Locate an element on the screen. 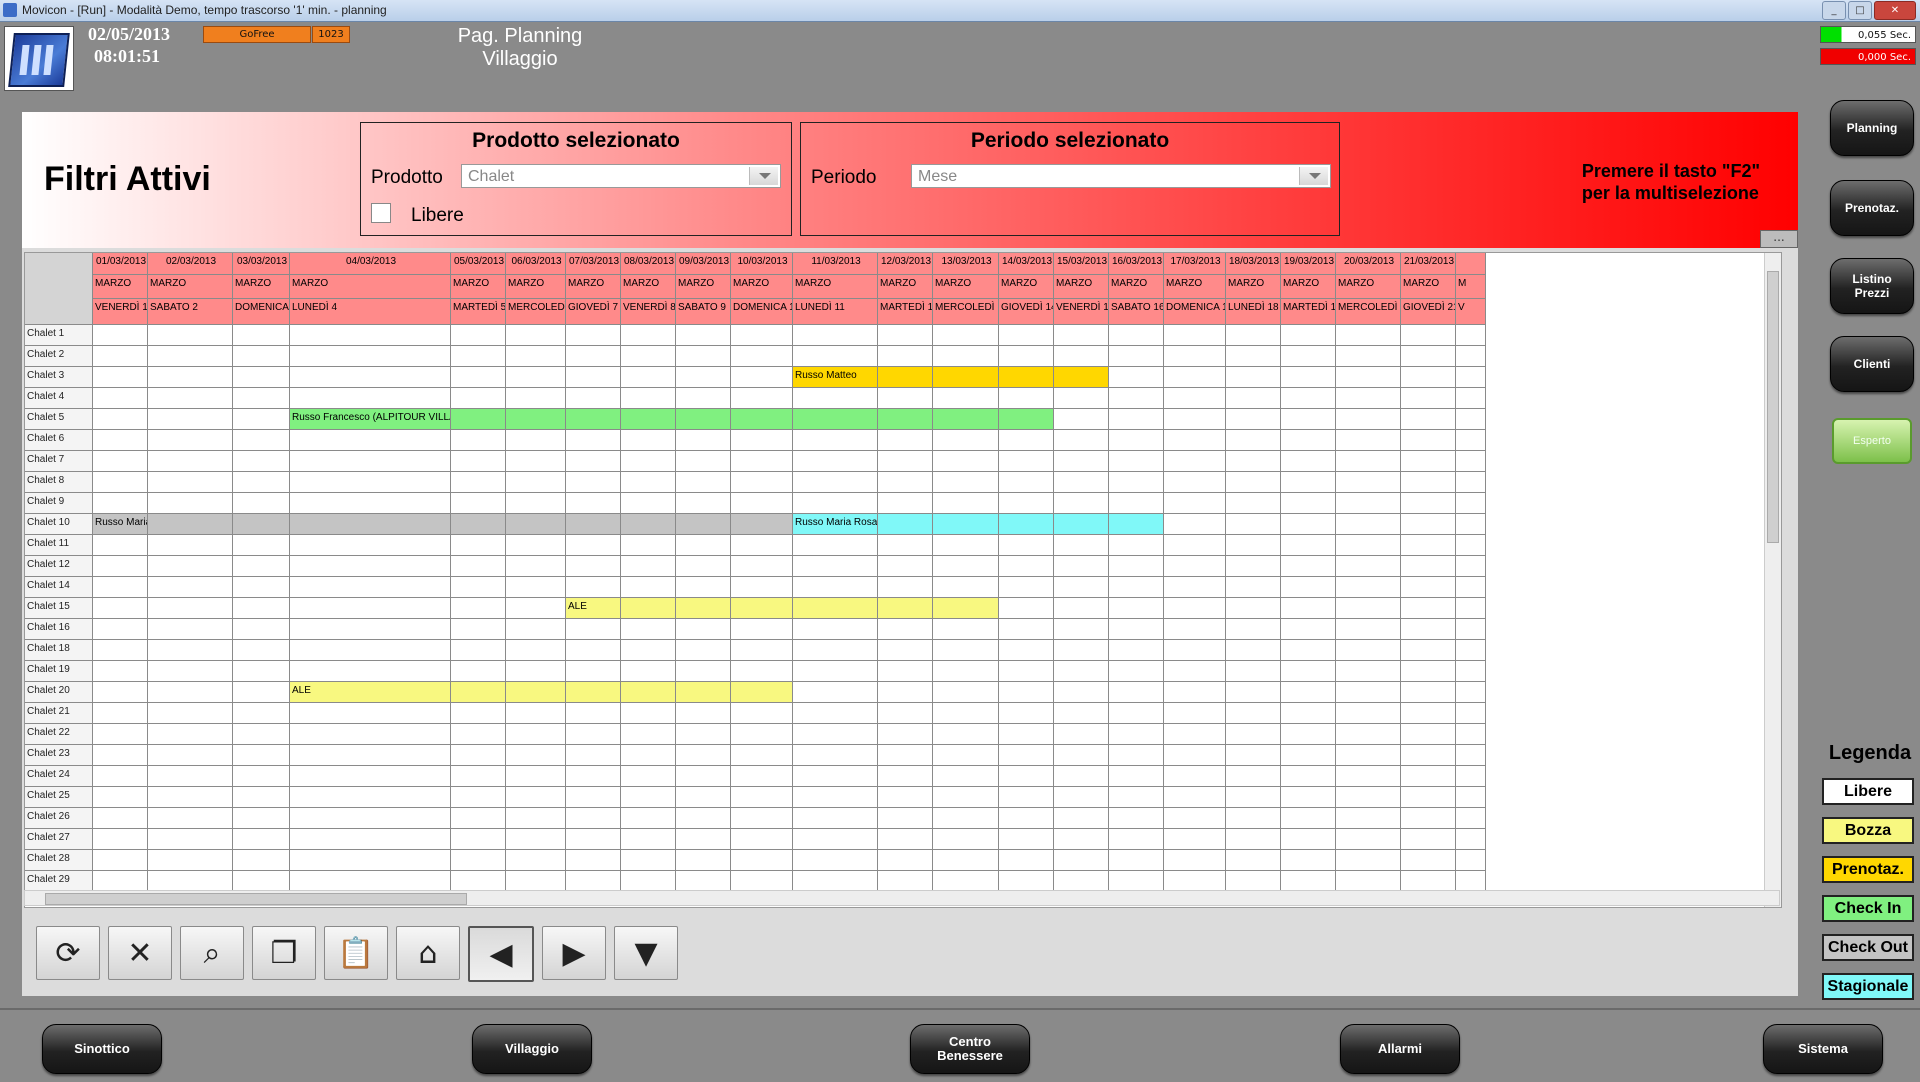 Image resolution: width=1920 pixels, height=1082 pixels. booking-bar: ALE is located at coordinates (593, 608).